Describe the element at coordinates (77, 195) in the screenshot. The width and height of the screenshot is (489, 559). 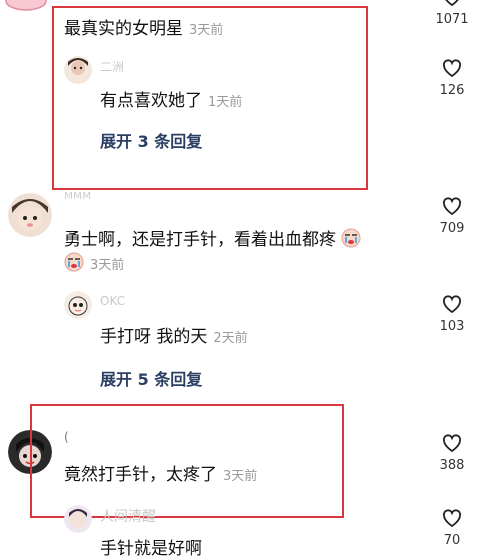
I see `comment-username: ᴍᴍᴍ` at that location.